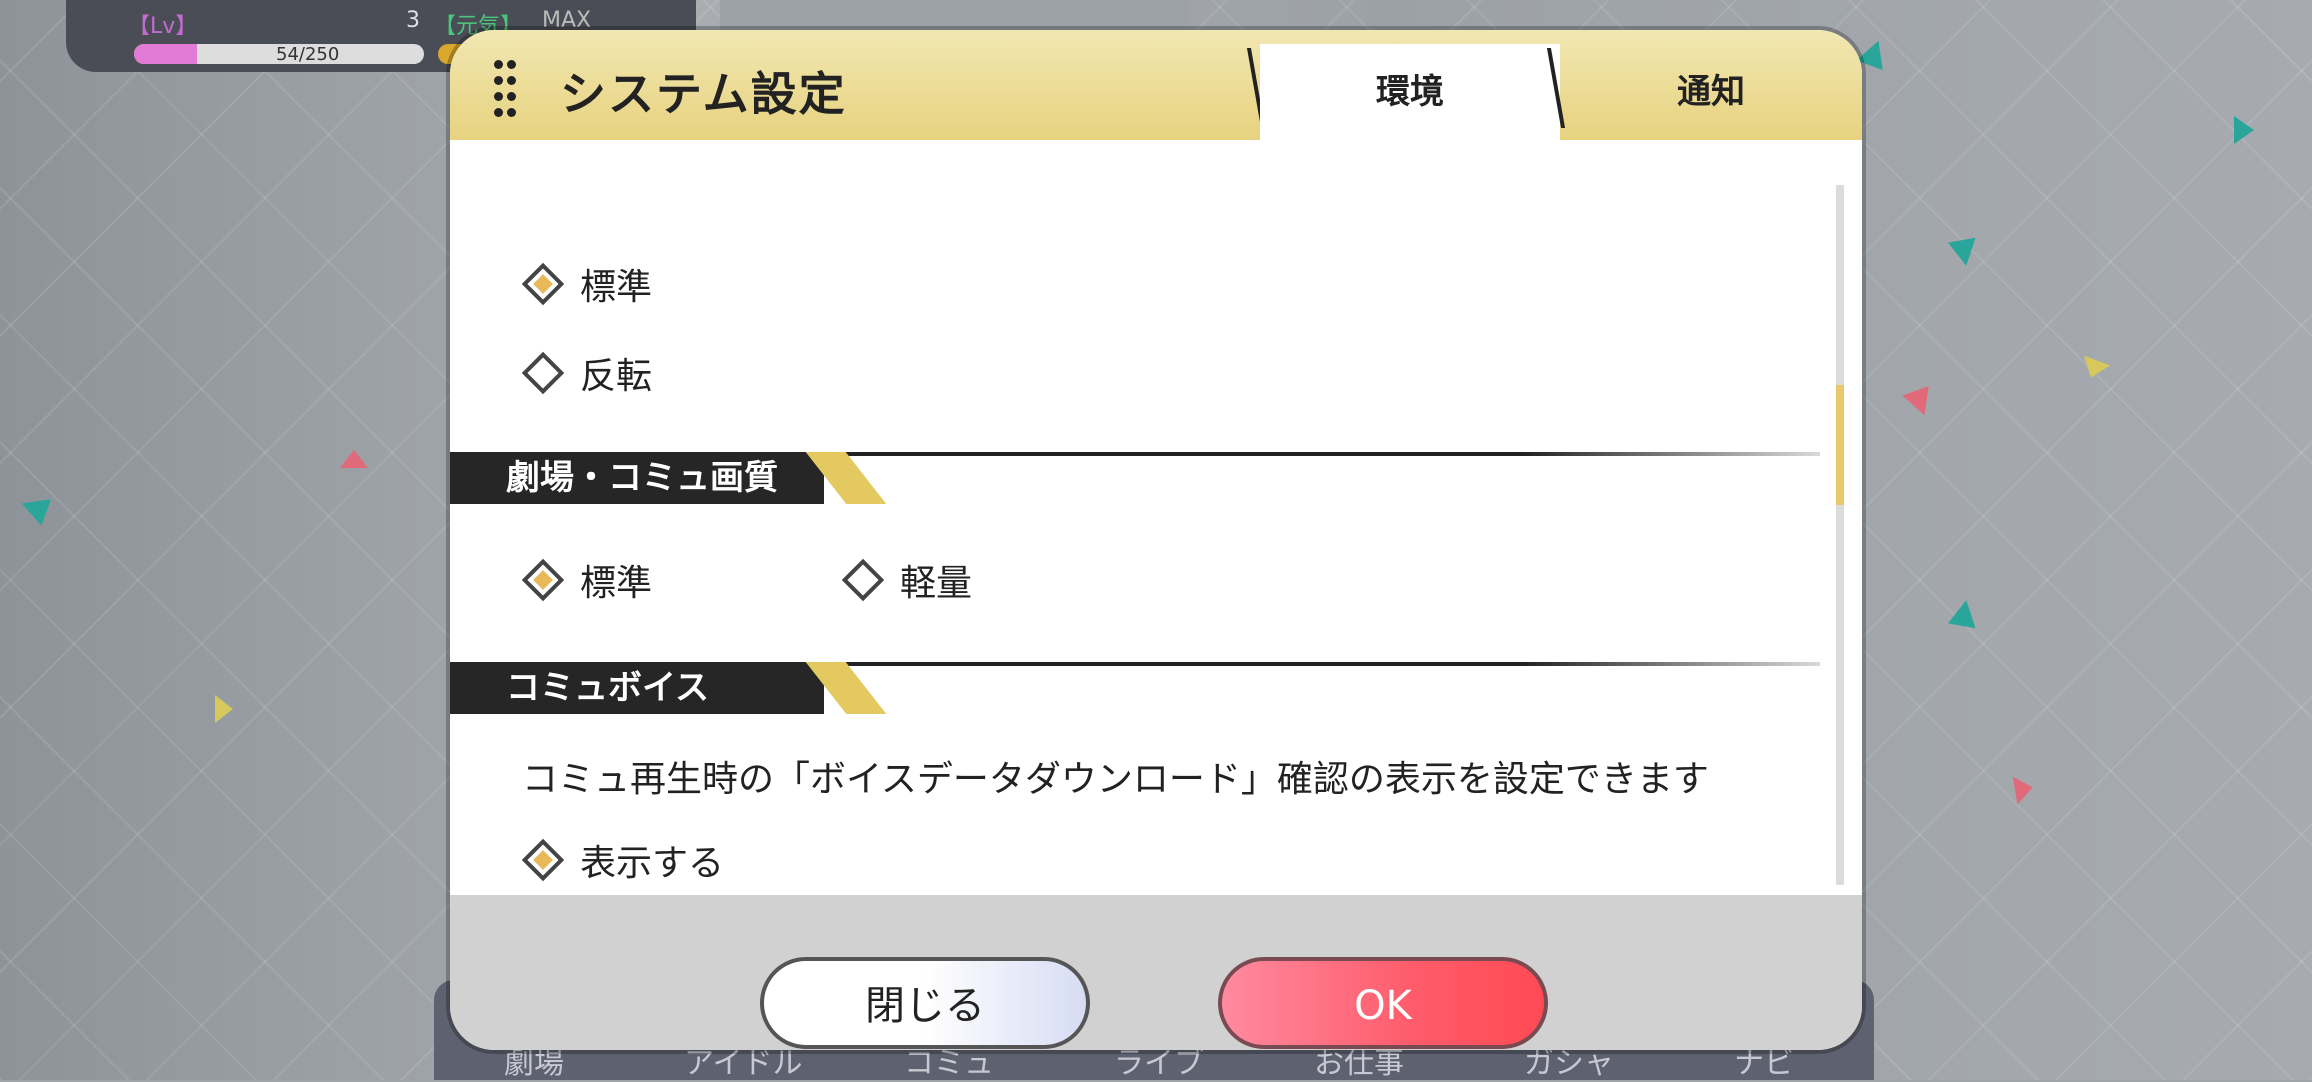 This screenshot has width=2312, height=1082. What do you see at coordinates (703, 94) in the screenshot?
I see `dialog-title: システム設定` at bounding box center [703, 94].